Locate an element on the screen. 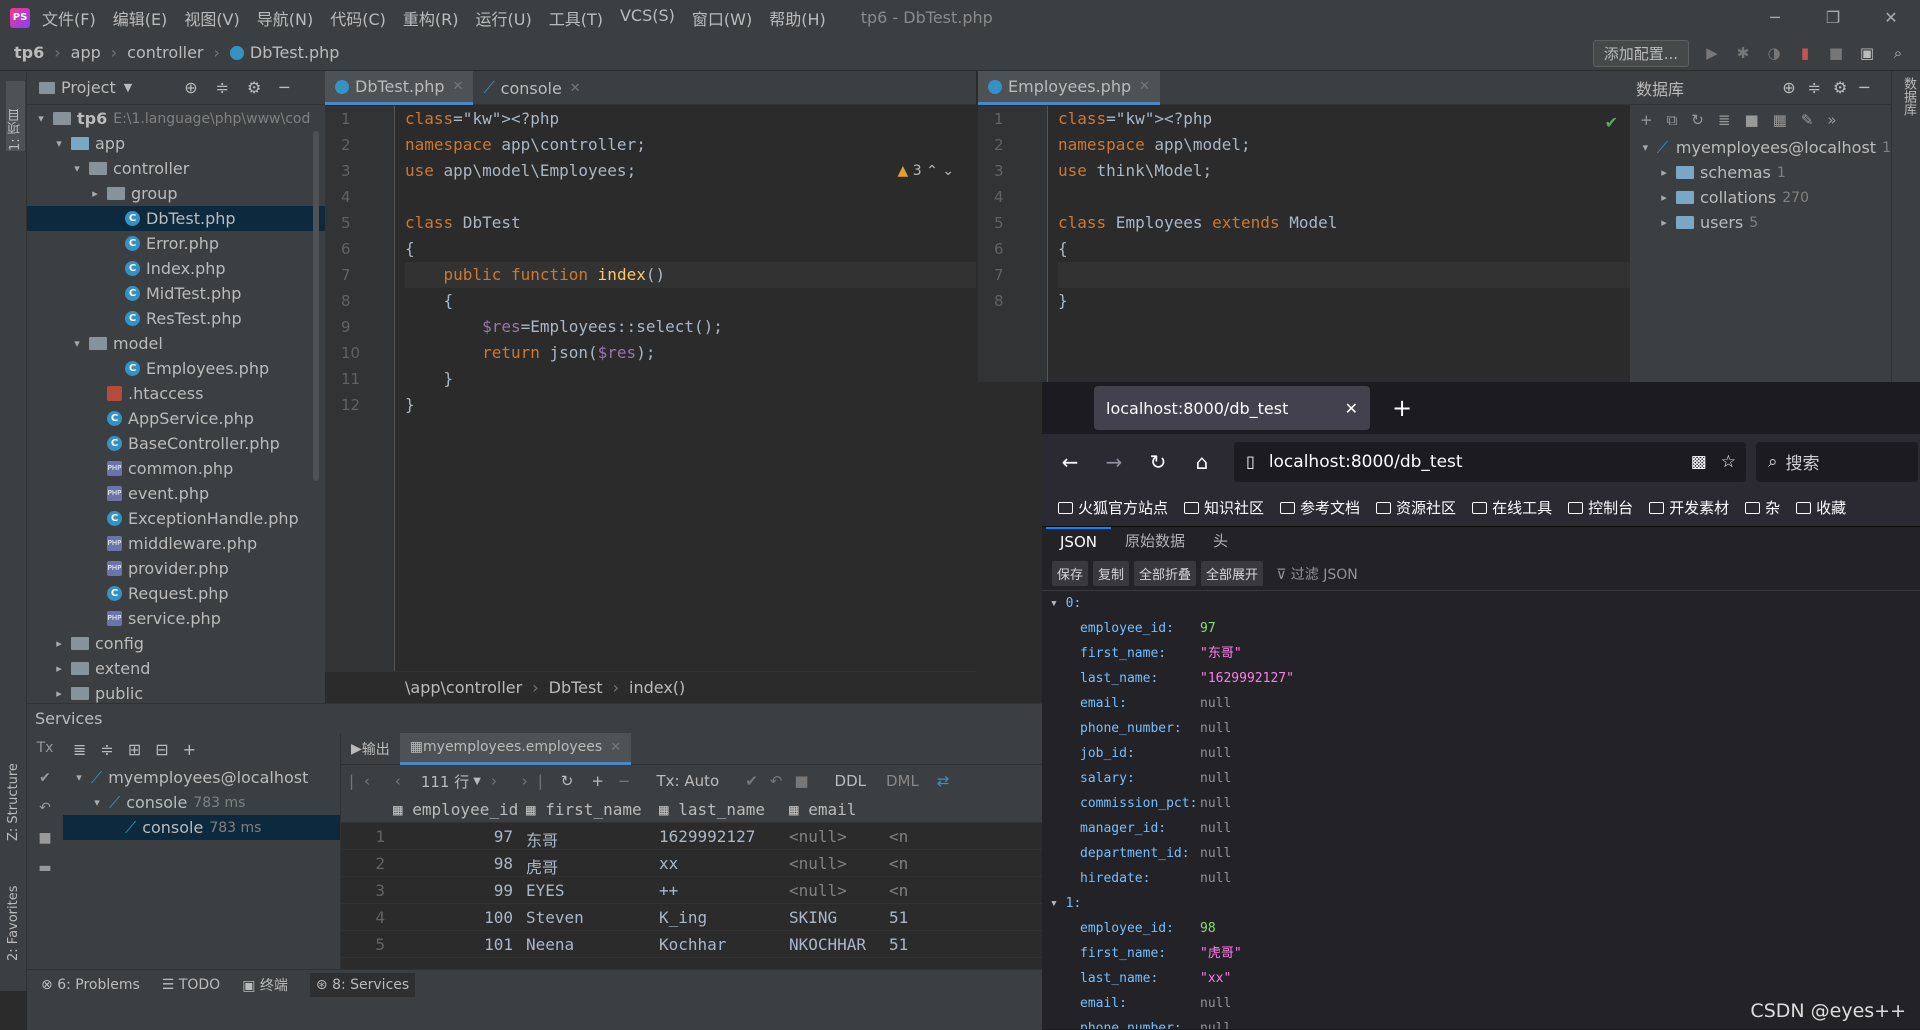  tx-mode: Tx: Auto is located at coordinates (688, 781).